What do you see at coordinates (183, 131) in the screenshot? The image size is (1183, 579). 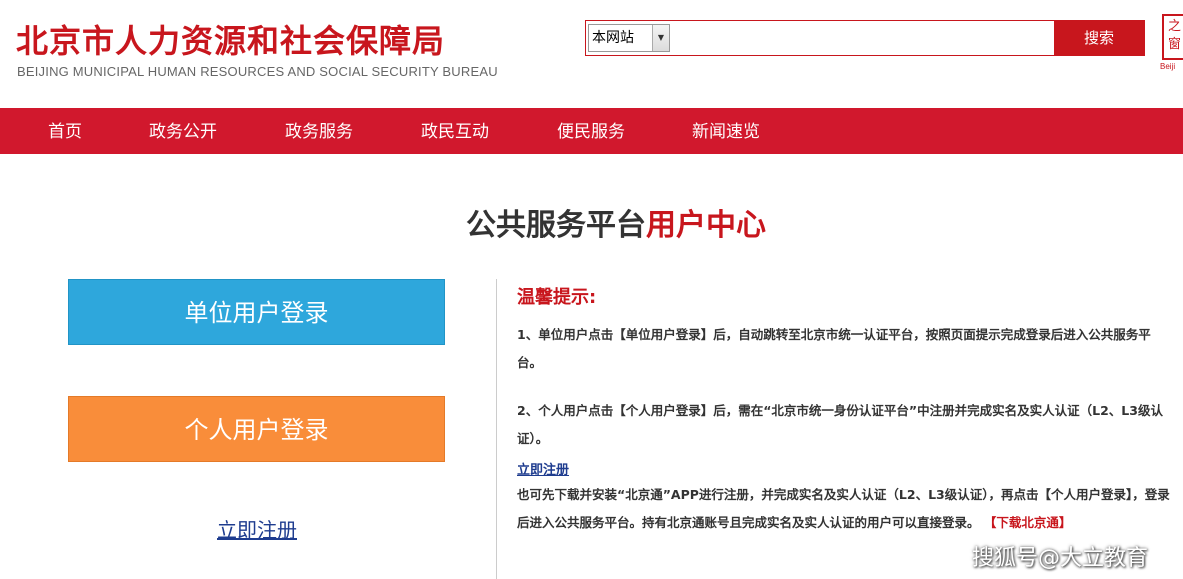 I see `nav-item-government-affairs: 政务公开` at bounding box center [183, 131].